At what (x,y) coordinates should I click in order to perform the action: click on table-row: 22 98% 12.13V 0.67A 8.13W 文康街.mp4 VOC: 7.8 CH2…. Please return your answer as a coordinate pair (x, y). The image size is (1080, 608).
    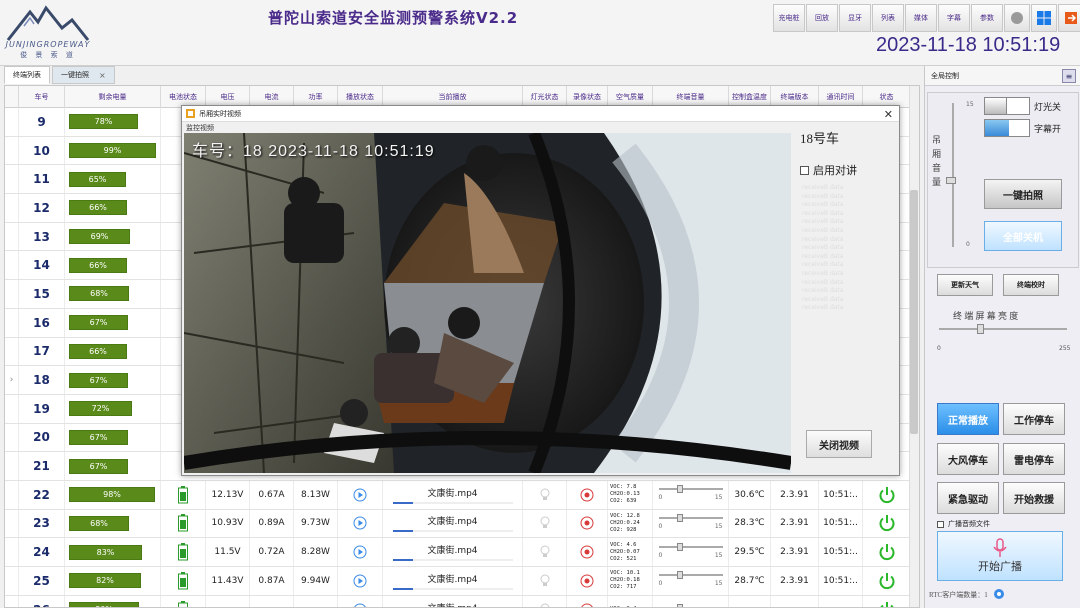
    Looking at the image, I should click on (458, 495).